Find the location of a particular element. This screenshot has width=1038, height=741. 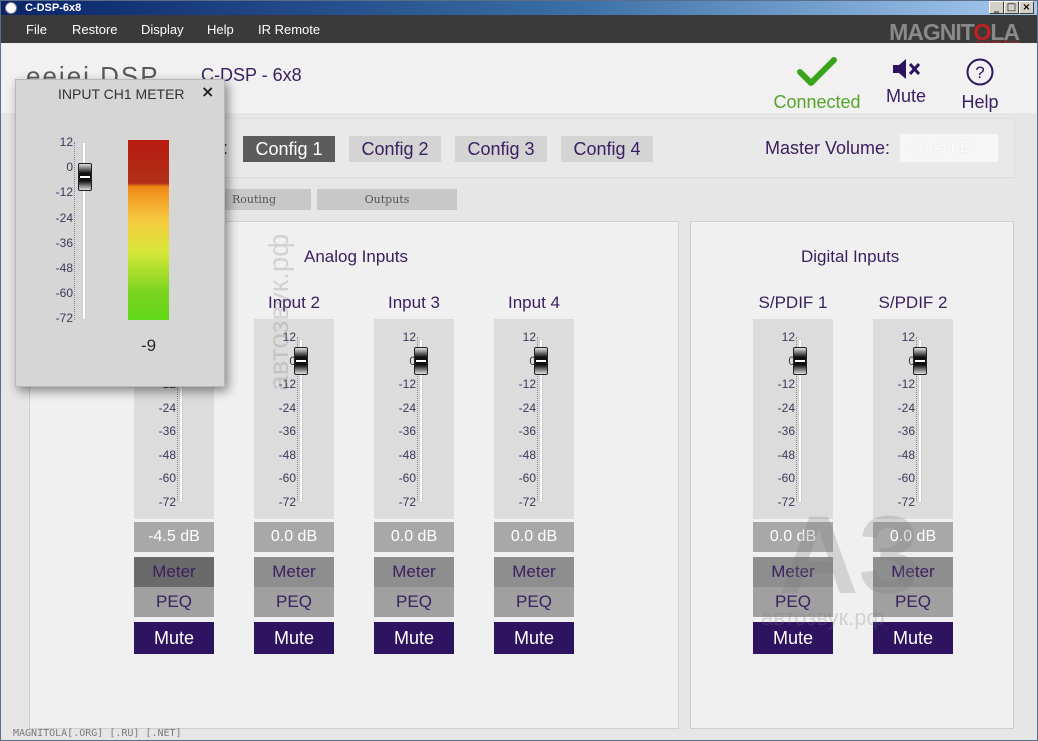

analog-inputs-title: Analog Inputs is located at coordinates (356, 256).